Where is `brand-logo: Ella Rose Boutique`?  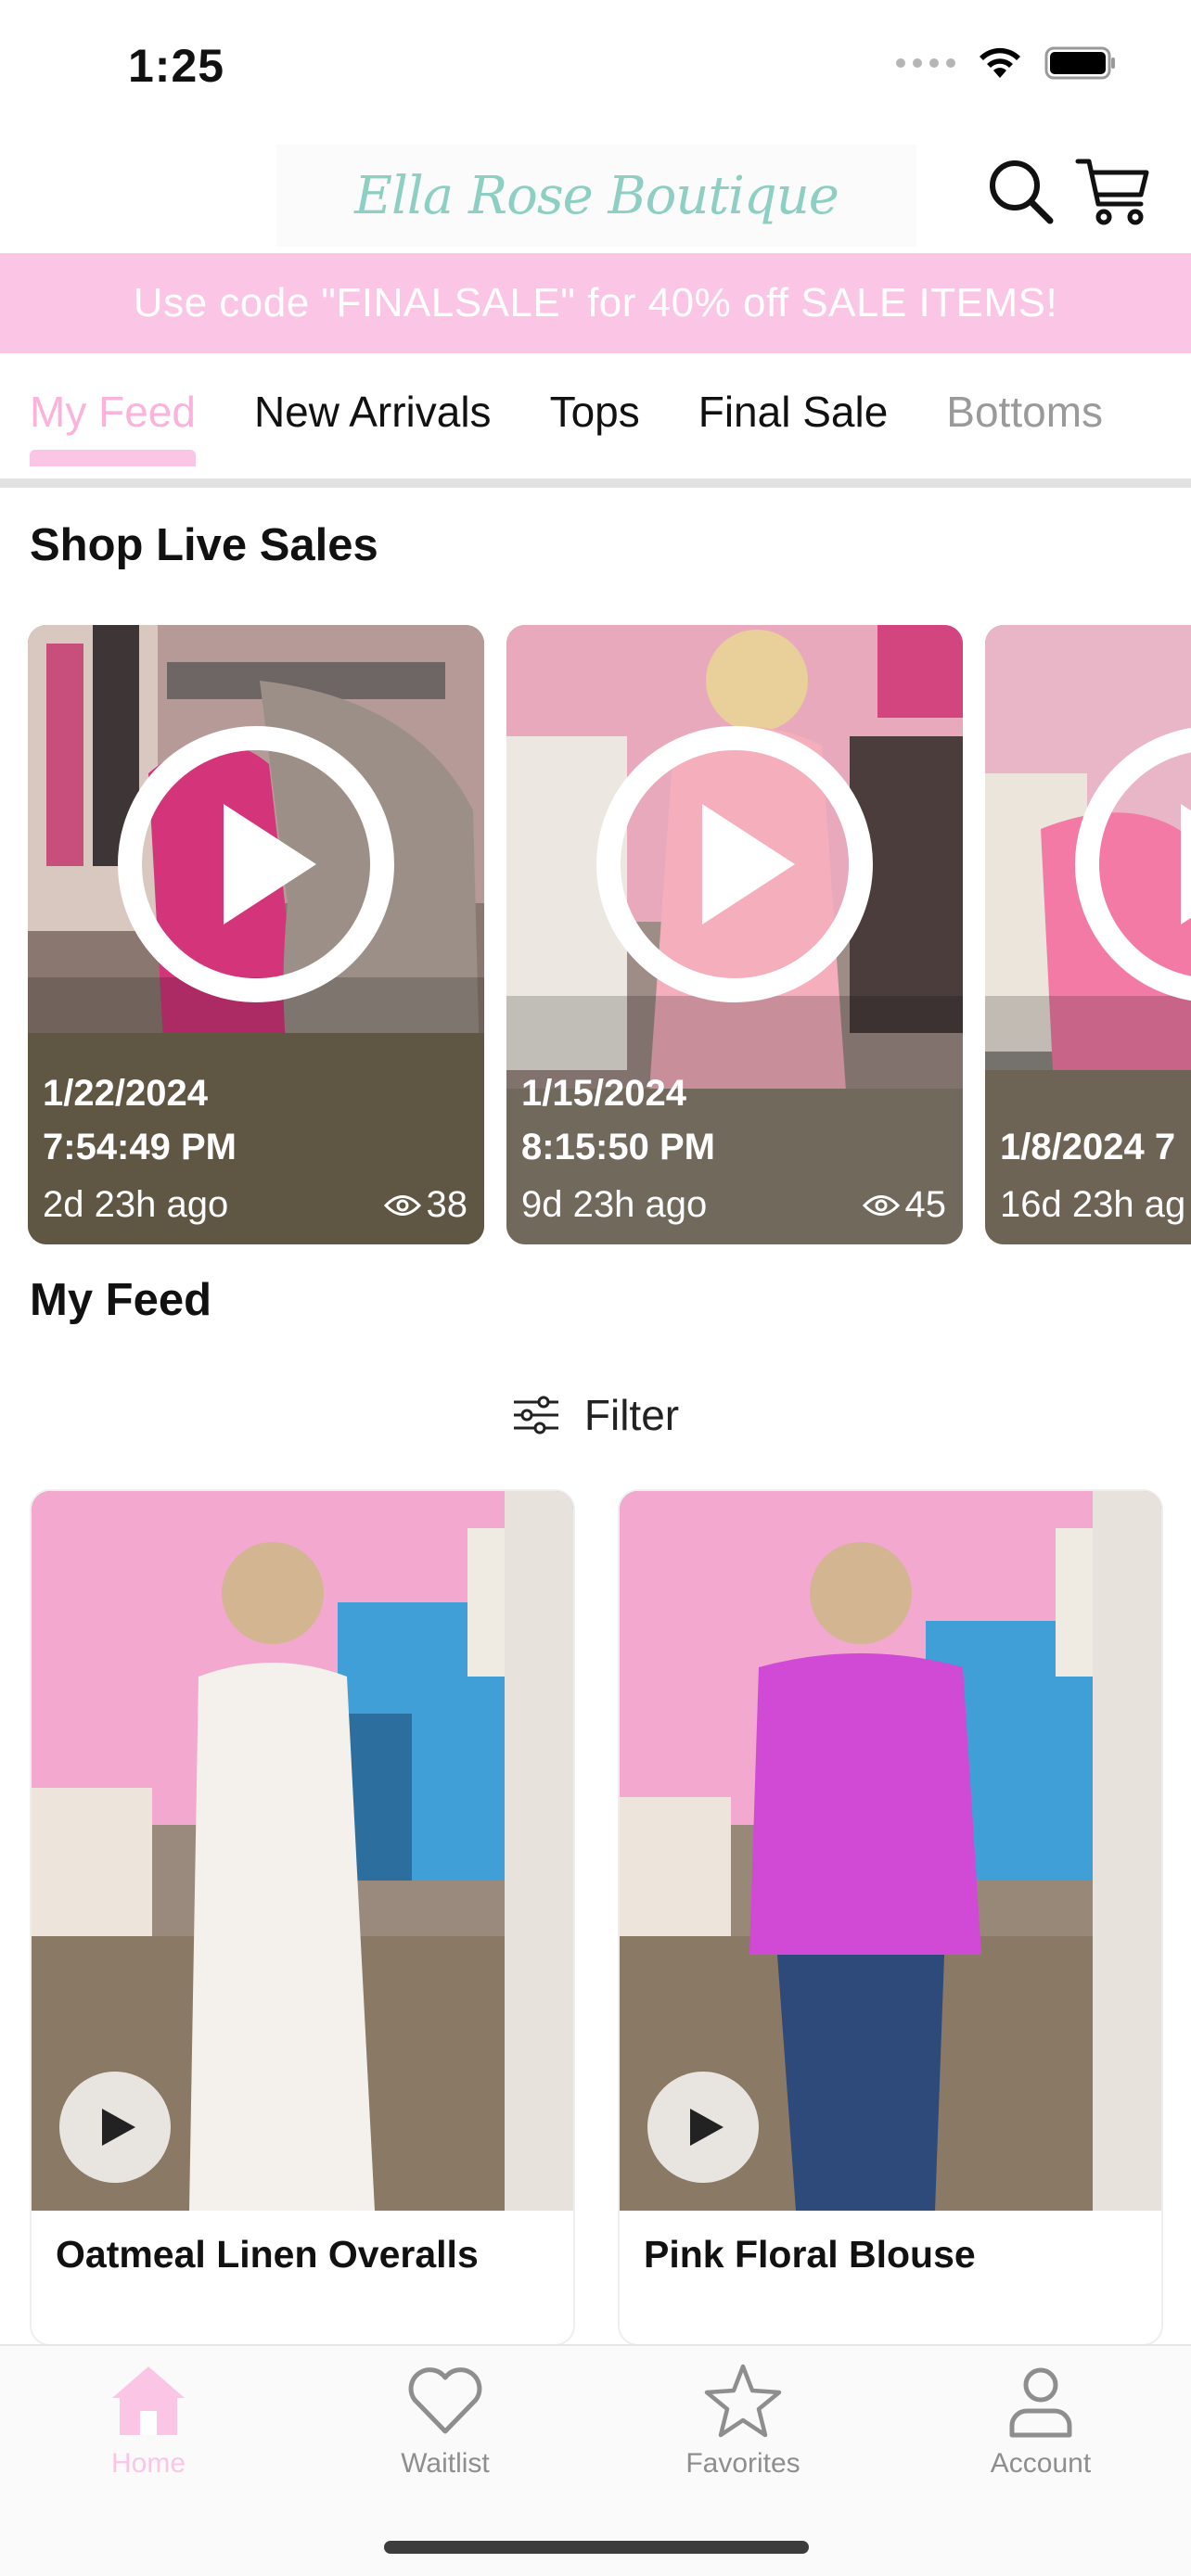 brand-logo: Ella Rose Boutique is located at coordinates (596, 196).